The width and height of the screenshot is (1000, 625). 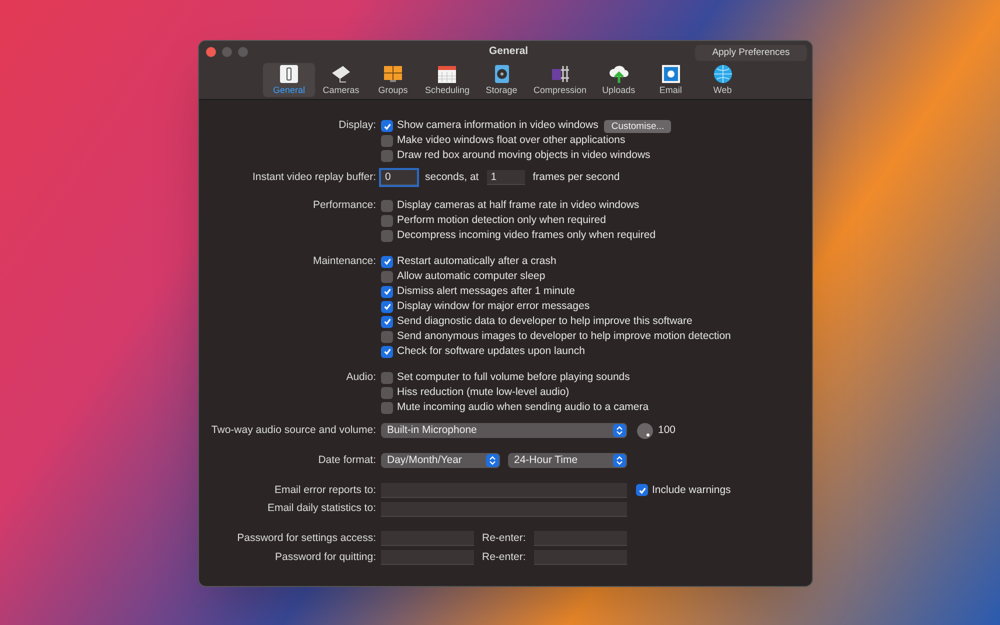 What do you see at coordinates (325, 557) in the screenshot?
I see `field-label: Password for quitting:` at bounding box center [325, 557].